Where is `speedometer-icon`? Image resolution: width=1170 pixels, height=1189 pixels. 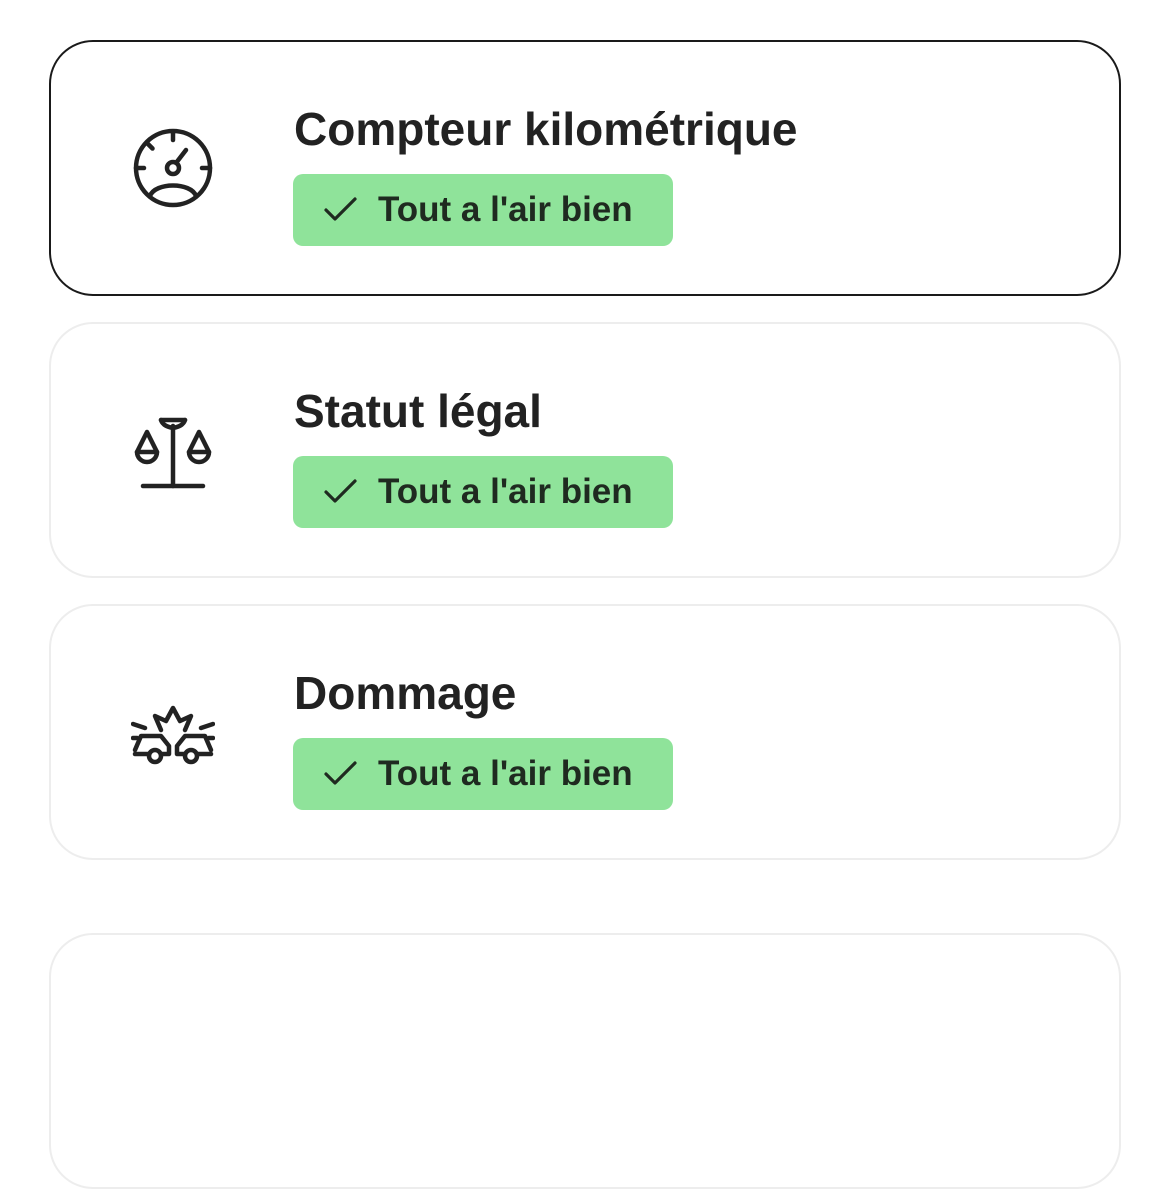
speedometer-icon is located at coordinates (173, 168).